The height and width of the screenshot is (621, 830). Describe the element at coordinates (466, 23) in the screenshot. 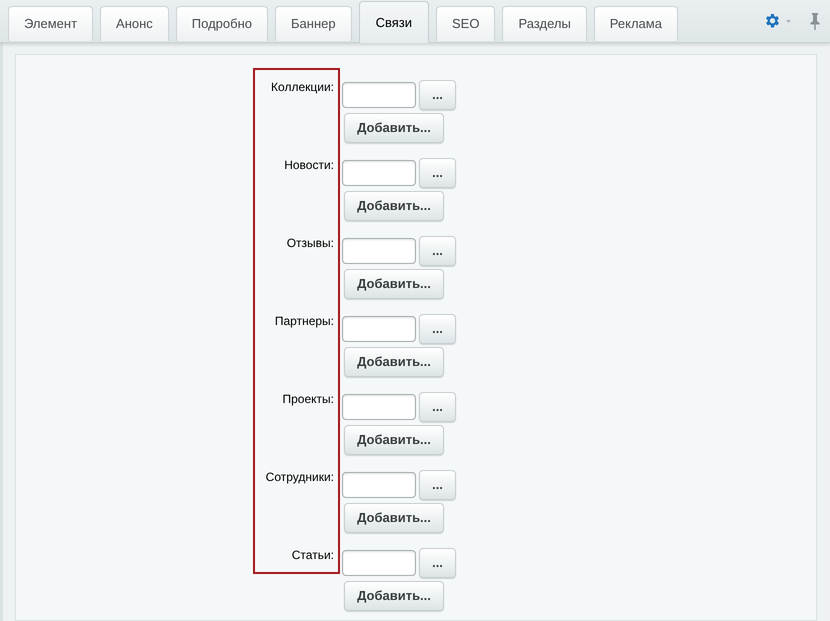

I see `tab: SEO` at that location.